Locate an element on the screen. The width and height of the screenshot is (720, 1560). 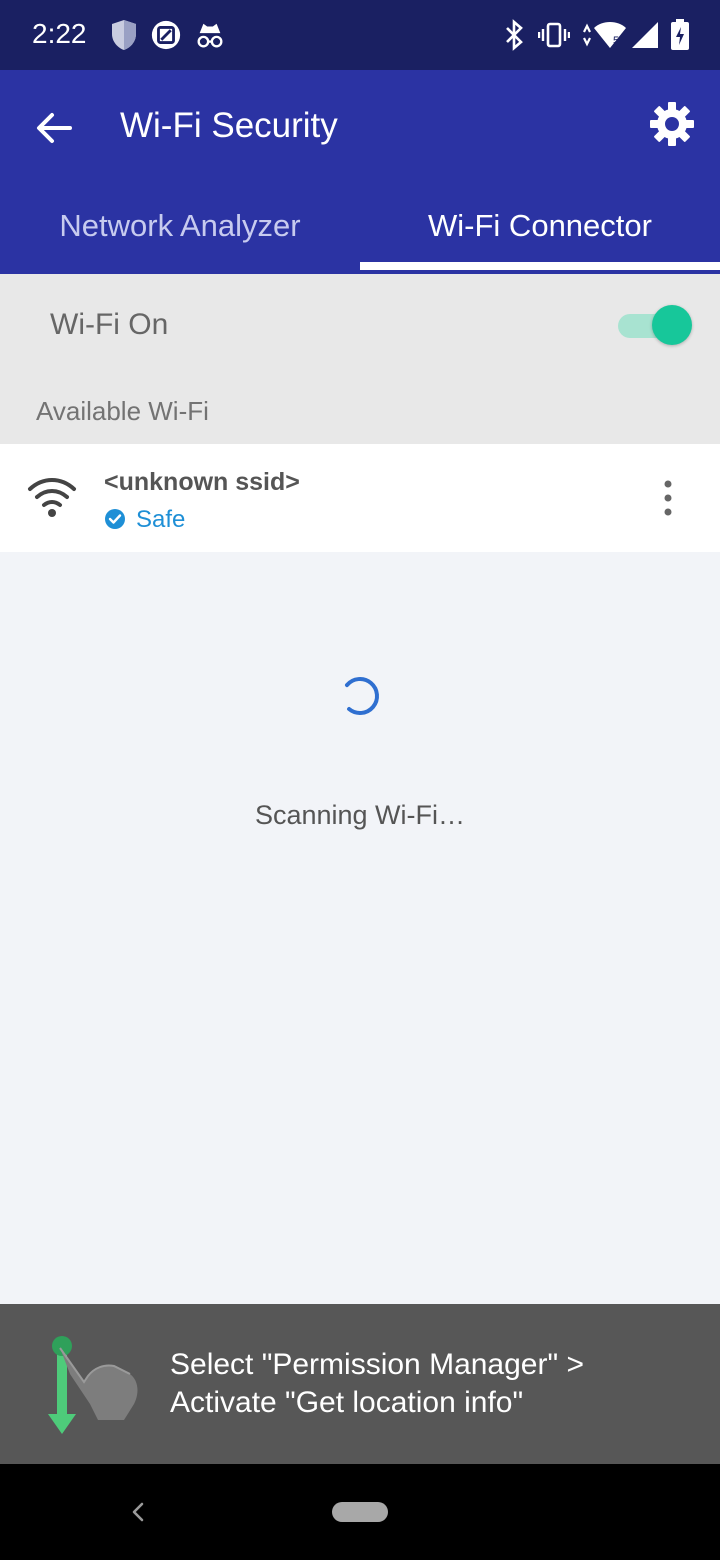
battery-charging-icon is located at coordinates (680, 34).